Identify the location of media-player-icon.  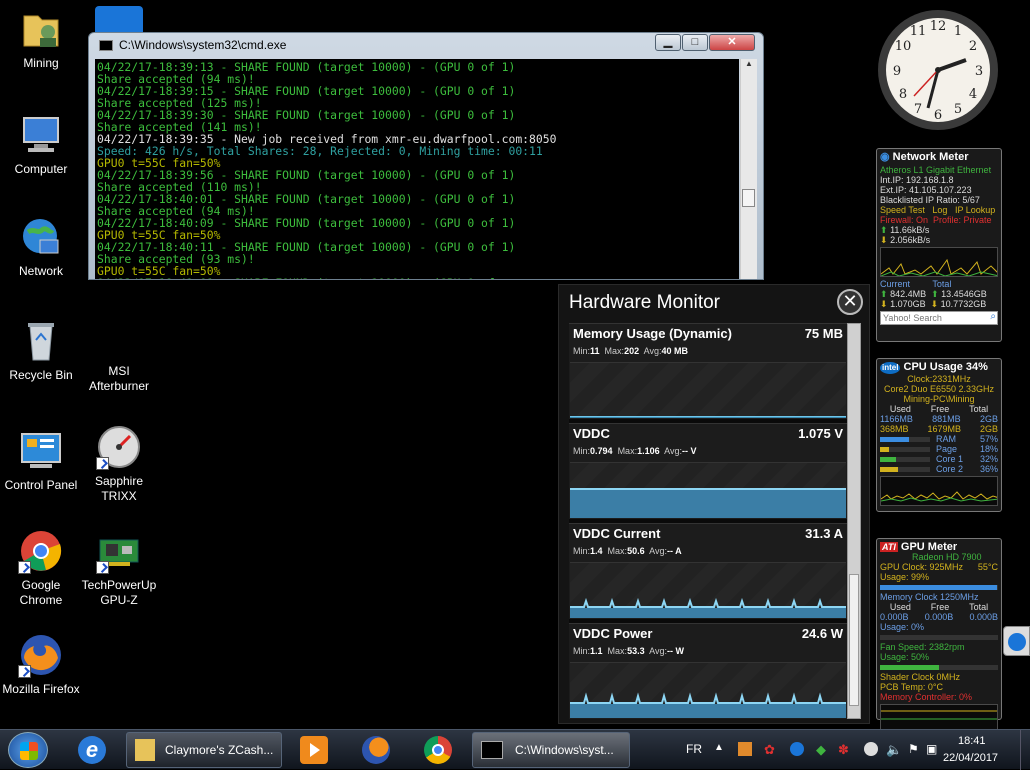
(314, 750).